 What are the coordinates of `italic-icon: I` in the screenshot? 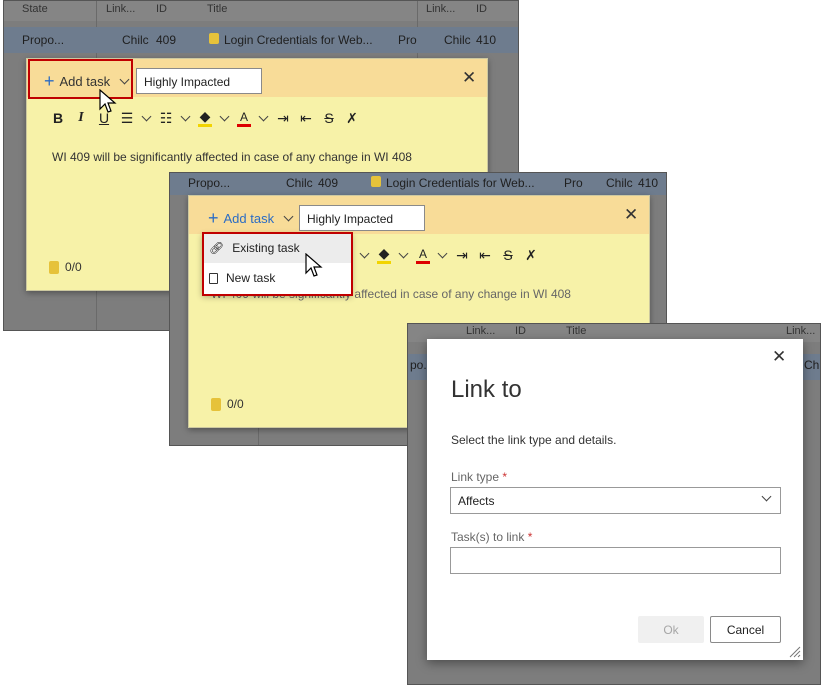 It's located at (81, 118).